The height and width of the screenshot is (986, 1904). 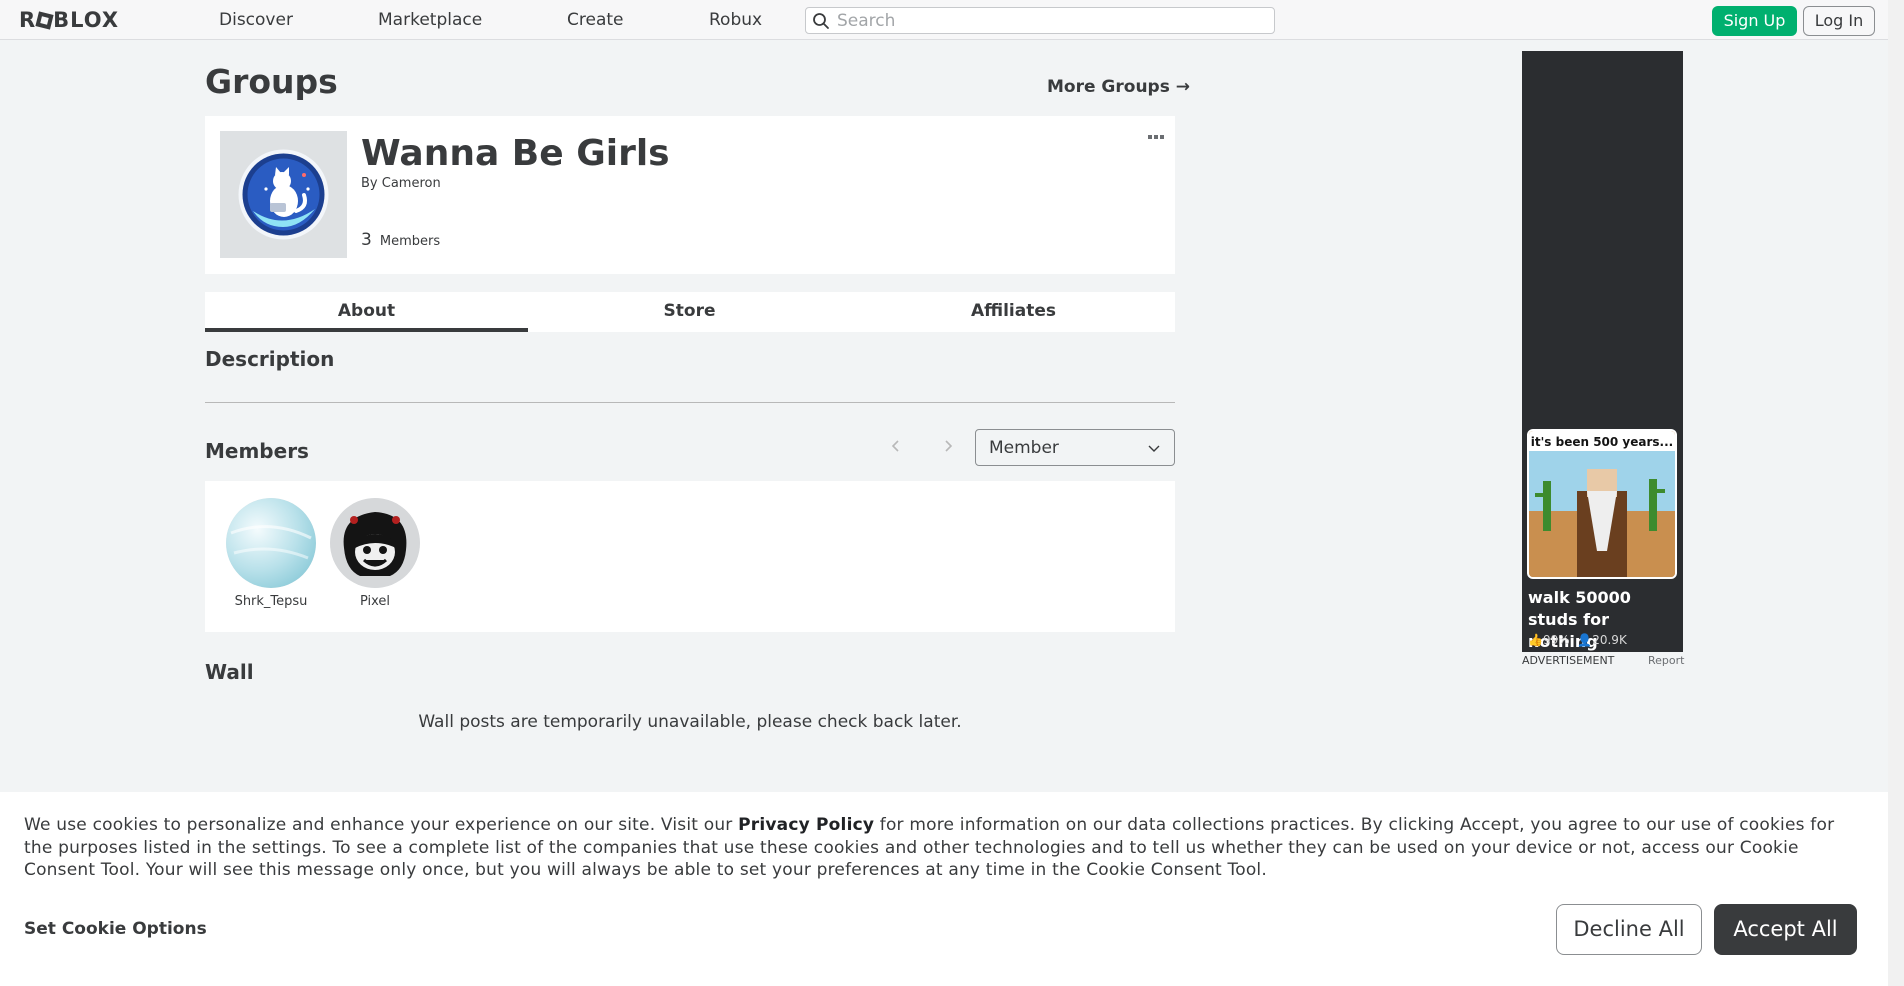 I want to click on section-divider, so click(x=690, y=402).